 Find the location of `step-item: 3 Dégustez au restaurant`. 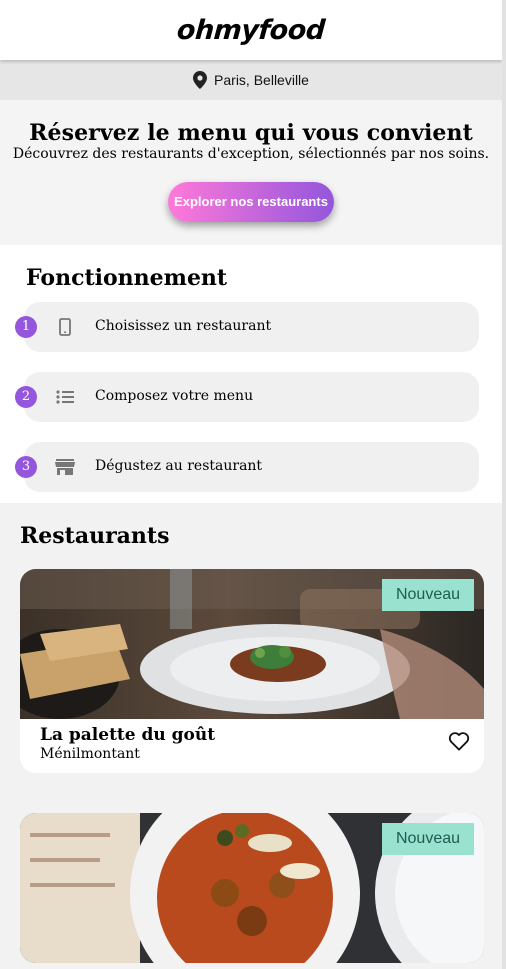

step-item: 3 Dégustez au restaurant is located at coordinates (247, 467).